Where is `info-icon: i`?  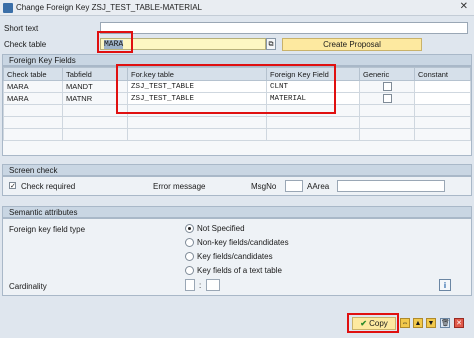
info-icon: i is located at coordinates (445, 285).